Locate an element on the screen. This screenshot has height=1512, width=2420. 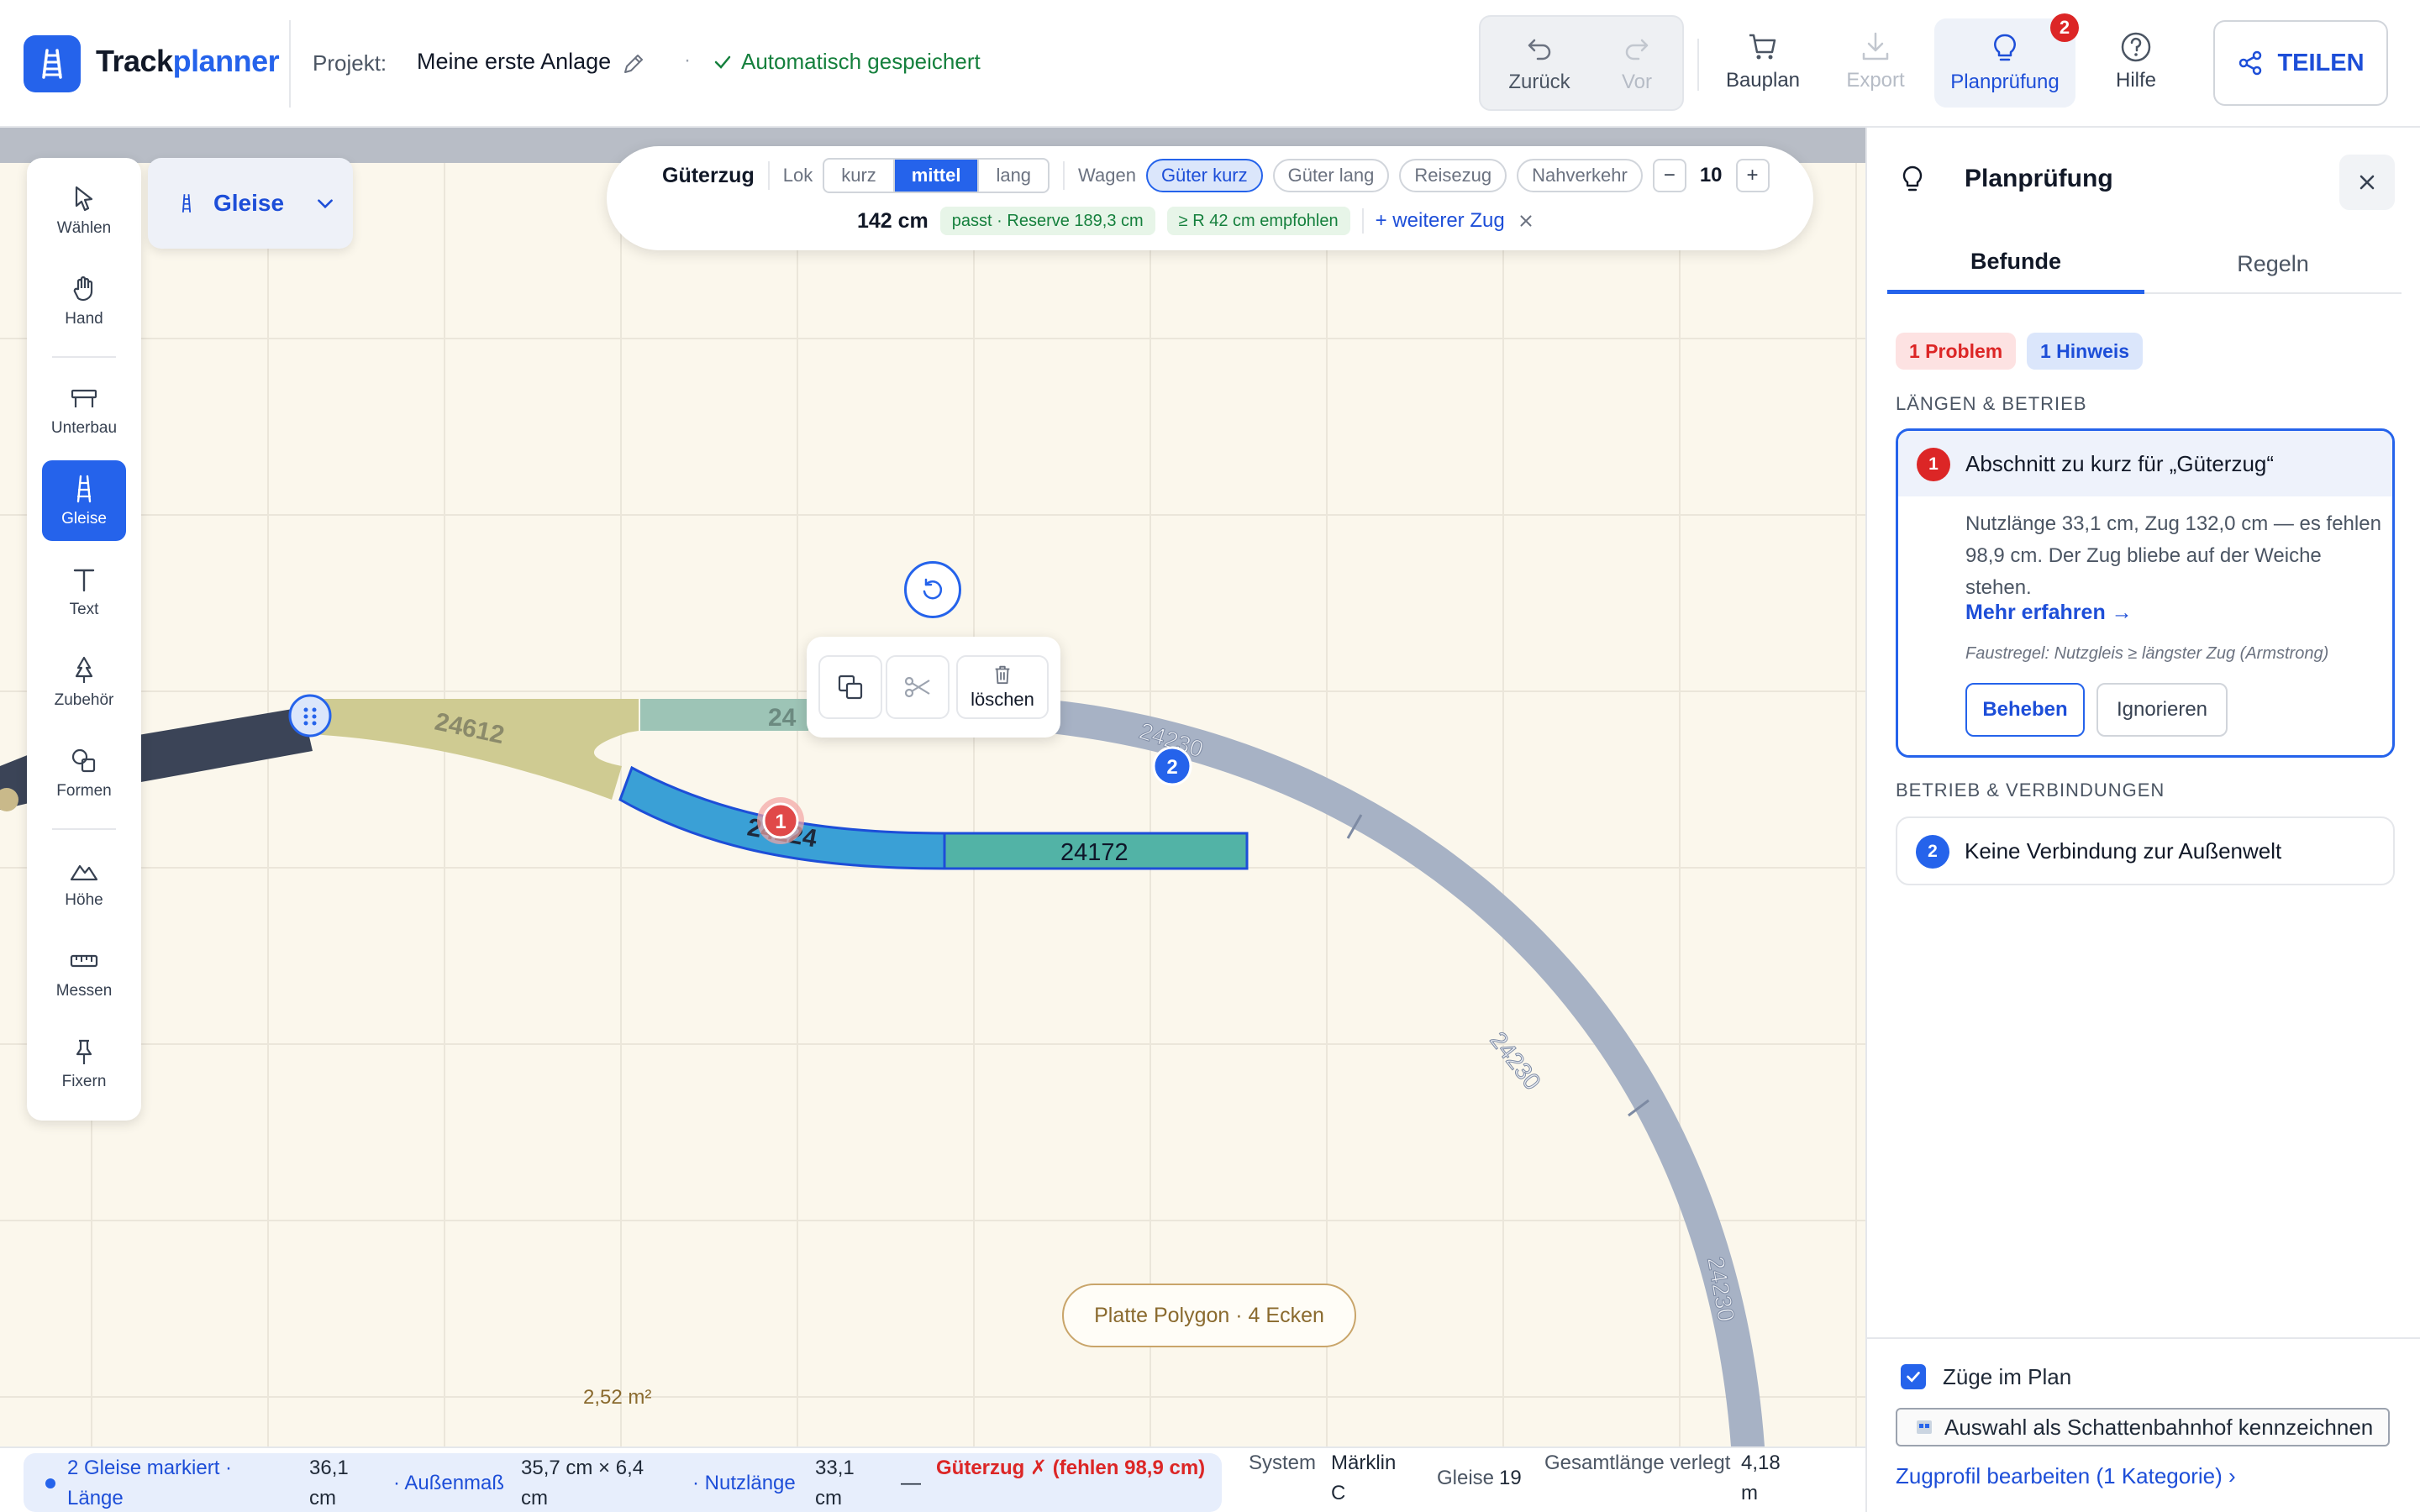
tool-hand: Hand is located at coordinates (84, 300).